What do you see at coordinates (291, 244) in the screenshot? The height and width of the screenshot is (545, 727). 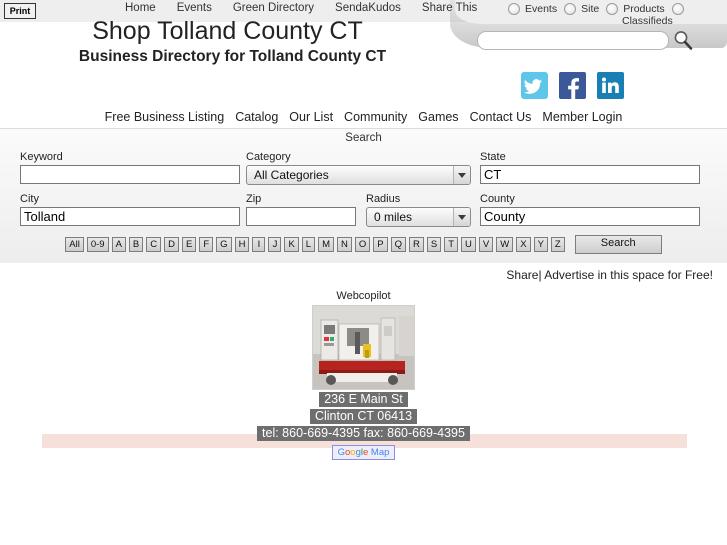 I see `alpha-button-k: K` at bounding box center [291, 244].